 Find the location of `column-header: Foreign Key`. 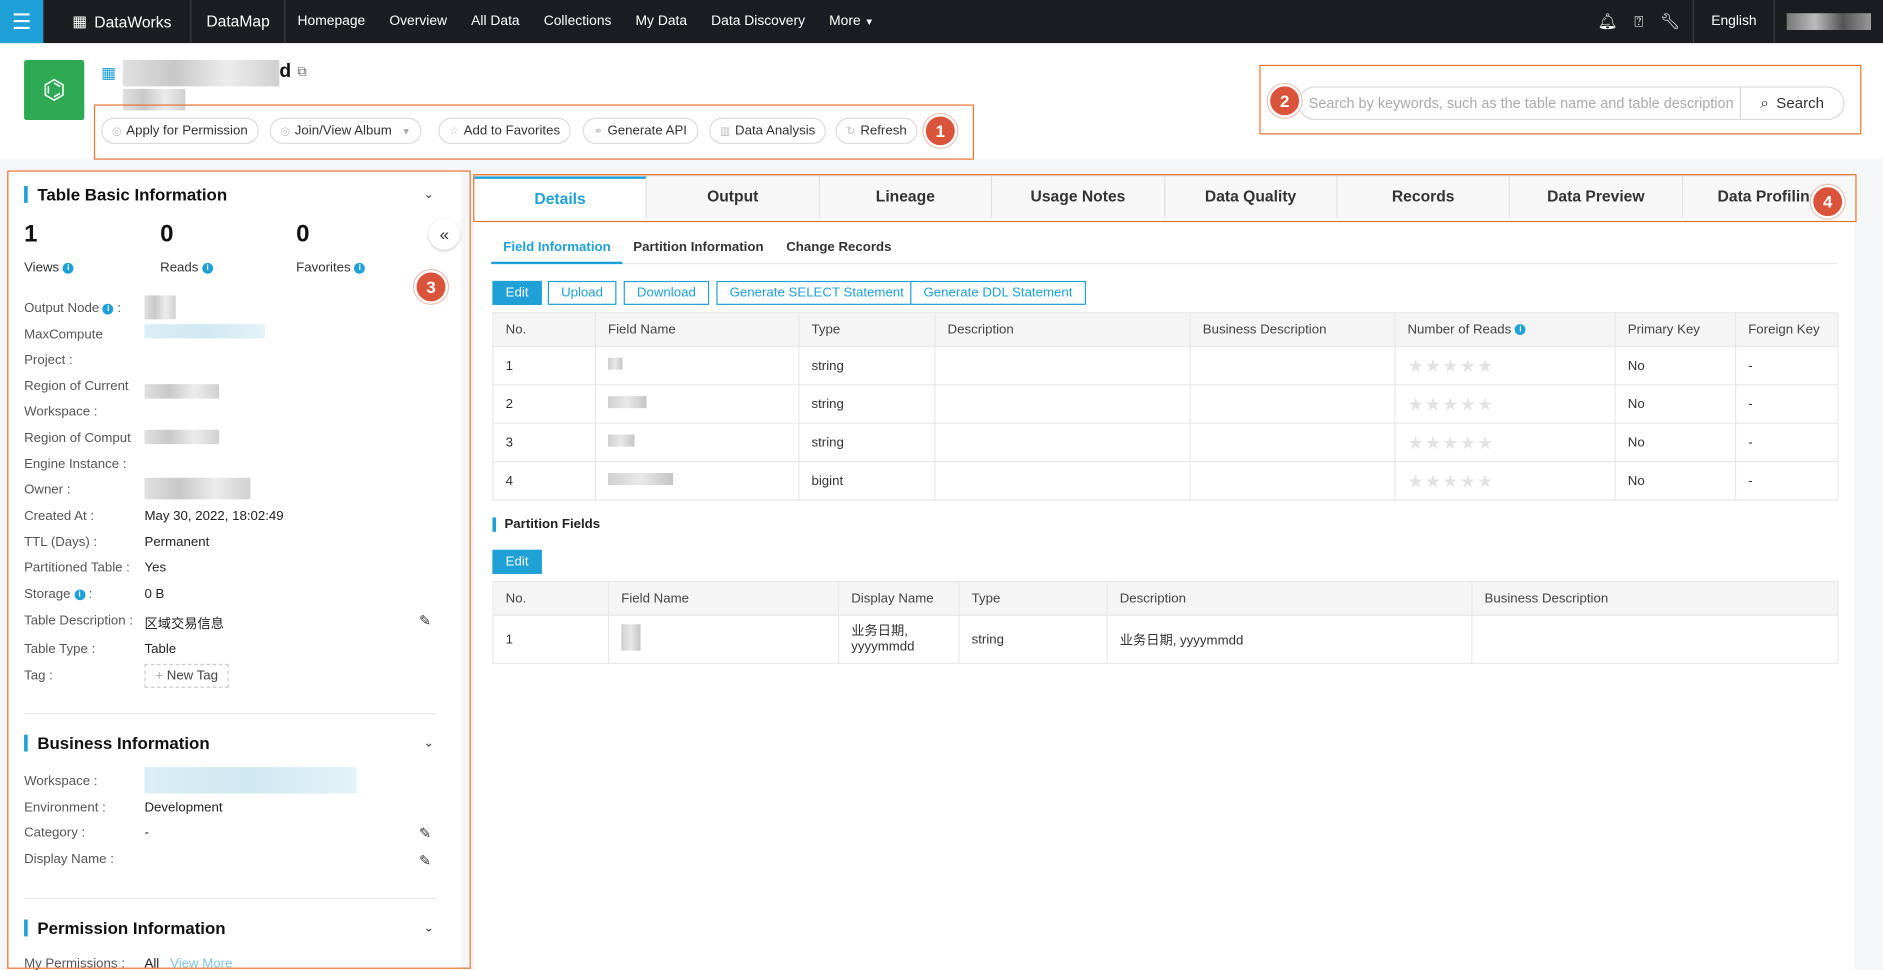

column-header: Foreign Key is located at coordinates (1786, 329).